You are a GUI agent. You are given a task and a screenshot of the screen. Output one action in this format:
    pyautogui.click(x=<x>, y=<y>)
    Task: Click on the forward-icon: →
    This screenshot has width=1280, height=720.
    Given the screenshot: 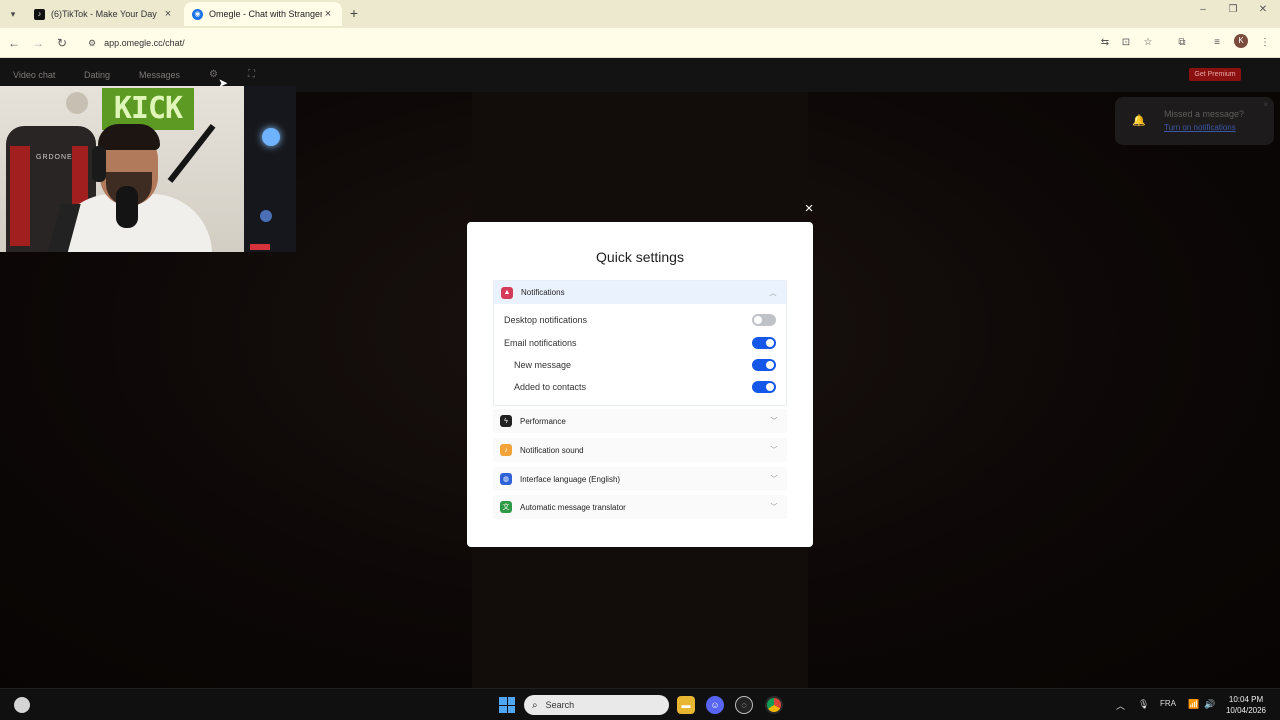 What is the action you would take?
    pyautogui.click(x=38, y=43)
    